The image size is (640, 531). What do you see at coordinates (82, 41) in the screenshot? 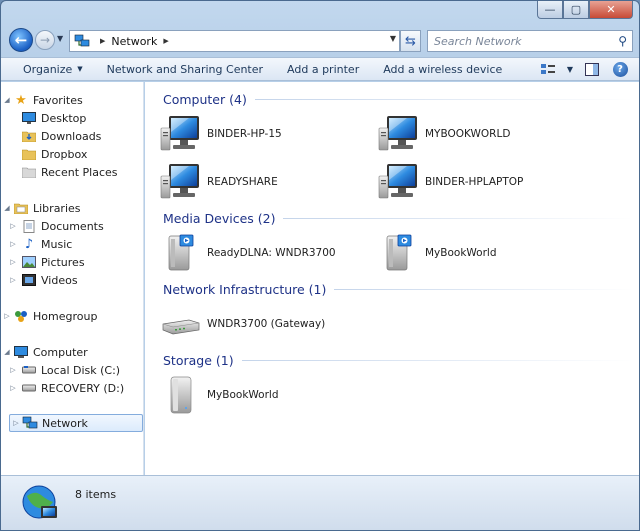
I see `network-icon` at bounding box center [82, 41].